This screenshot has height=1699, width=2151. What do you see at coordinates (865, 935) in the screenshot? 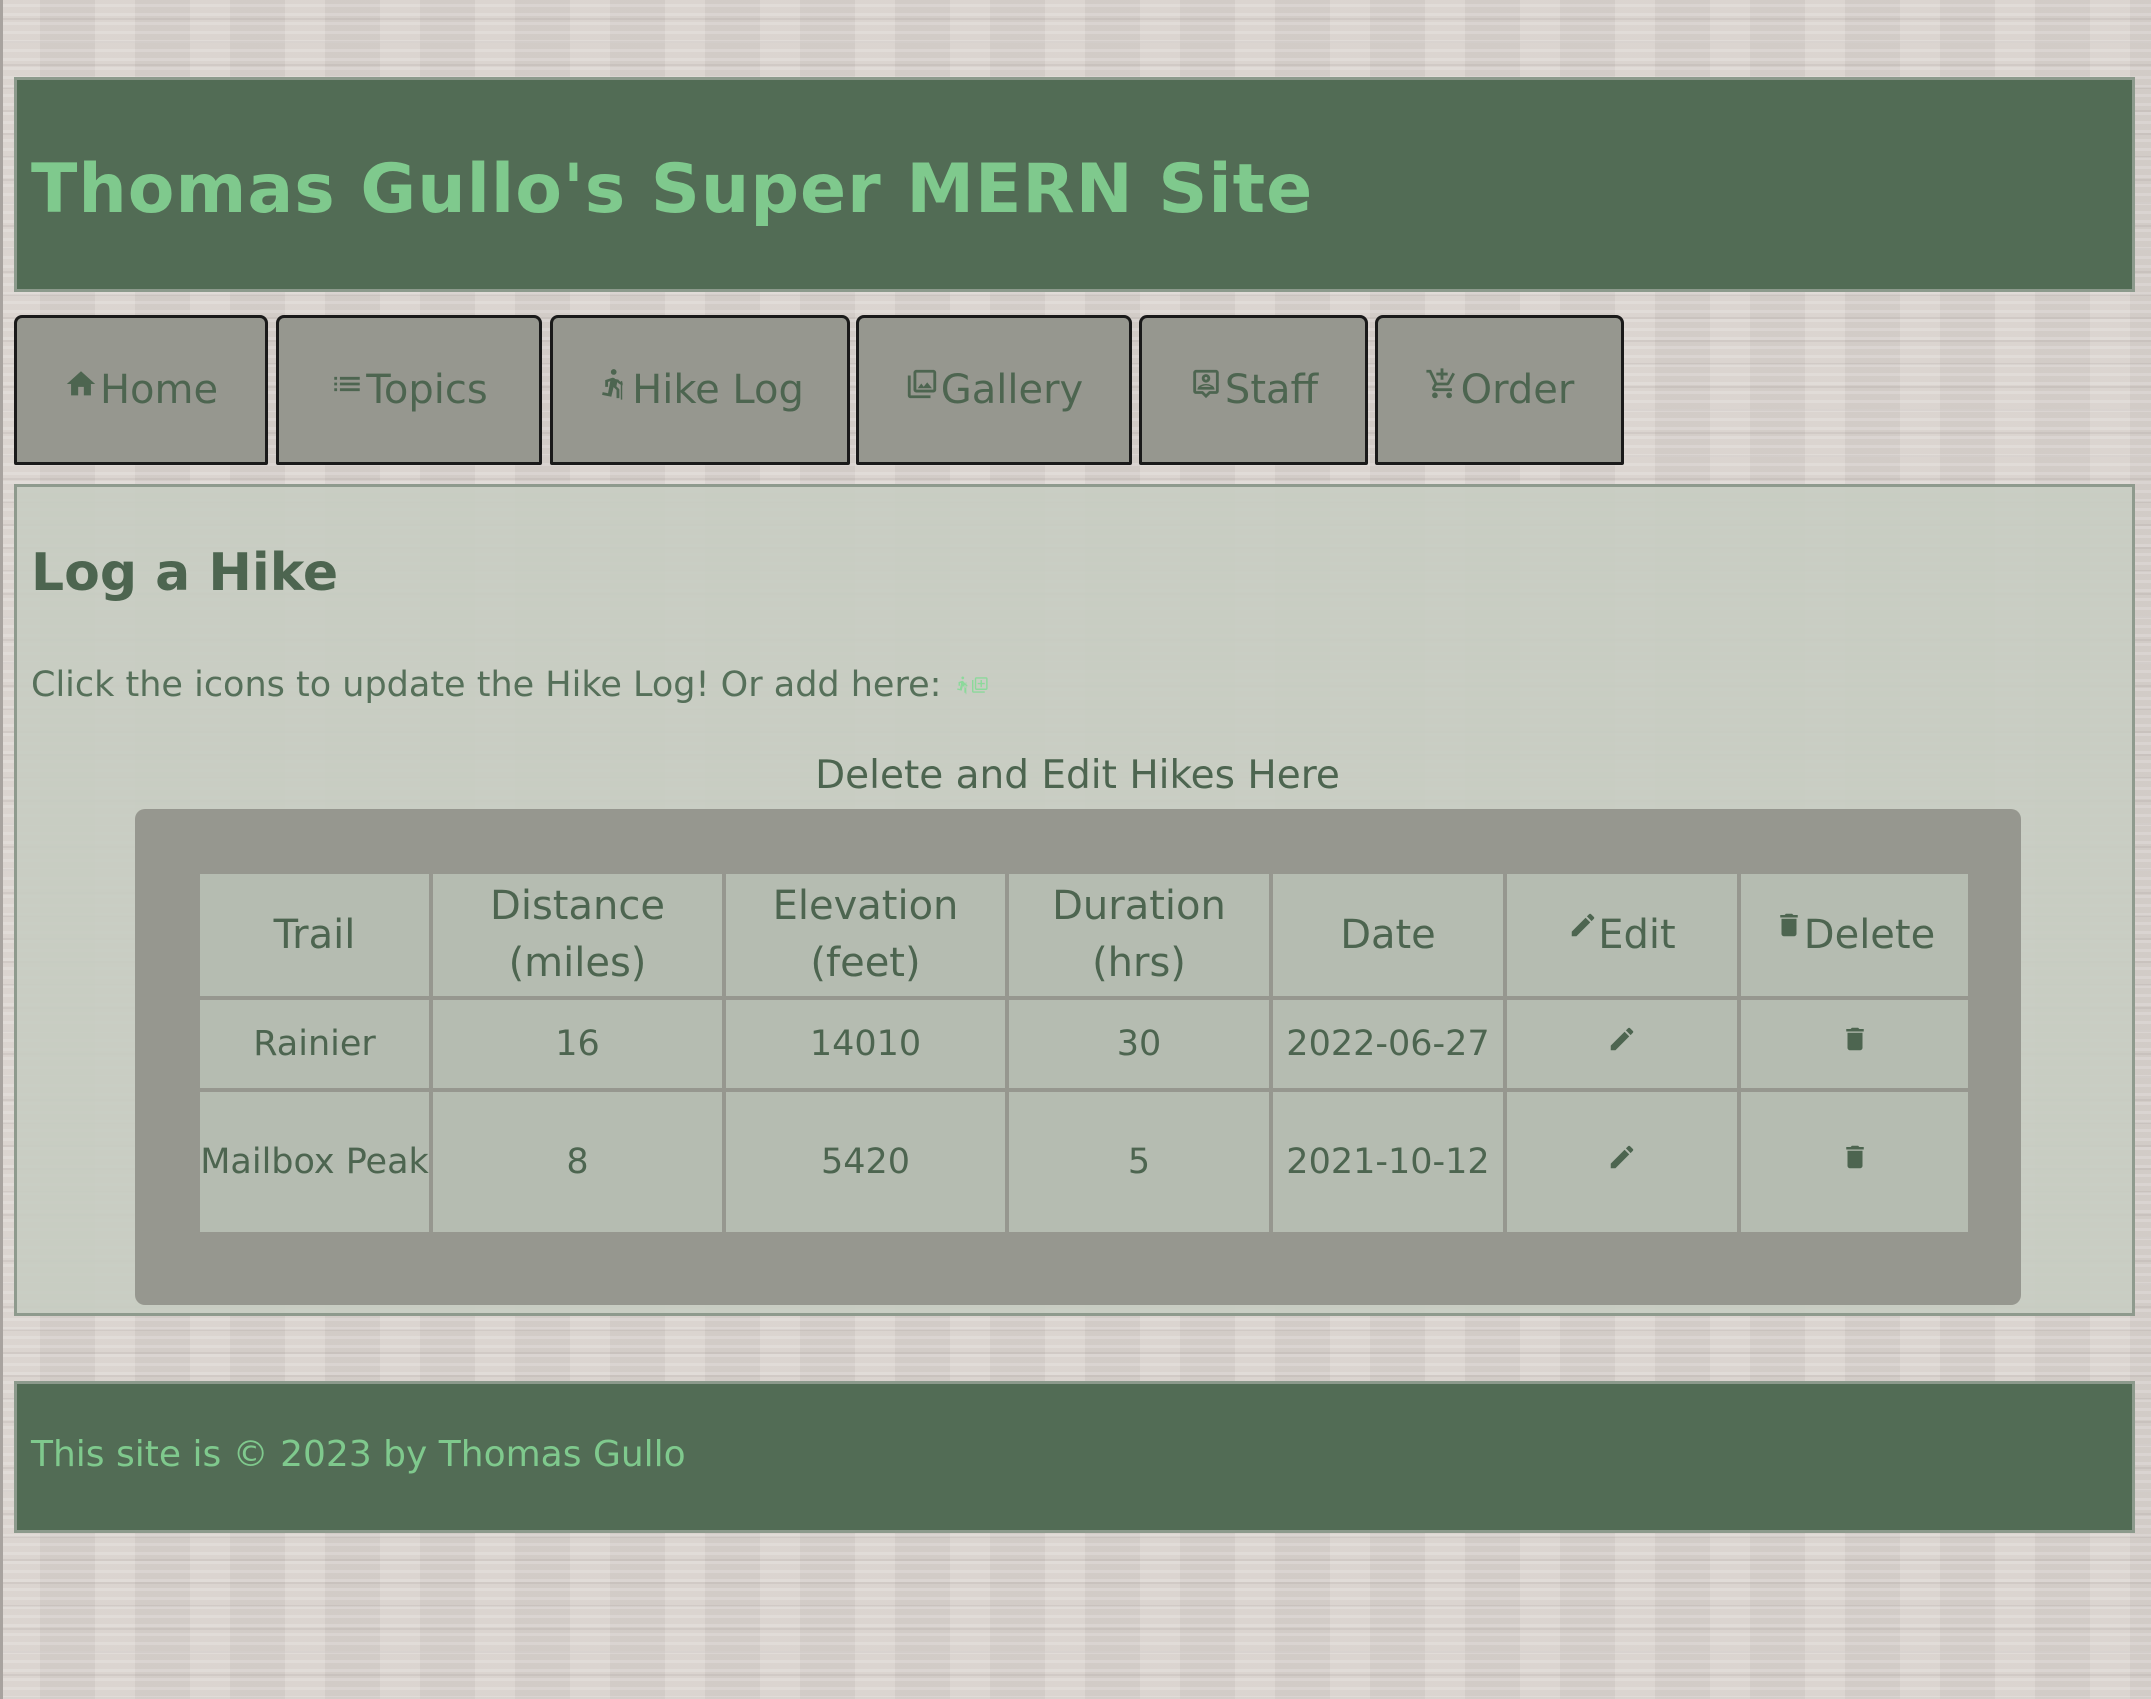
I see `col-elevation: Elevation (feet)` at bounding box center [865, 935].